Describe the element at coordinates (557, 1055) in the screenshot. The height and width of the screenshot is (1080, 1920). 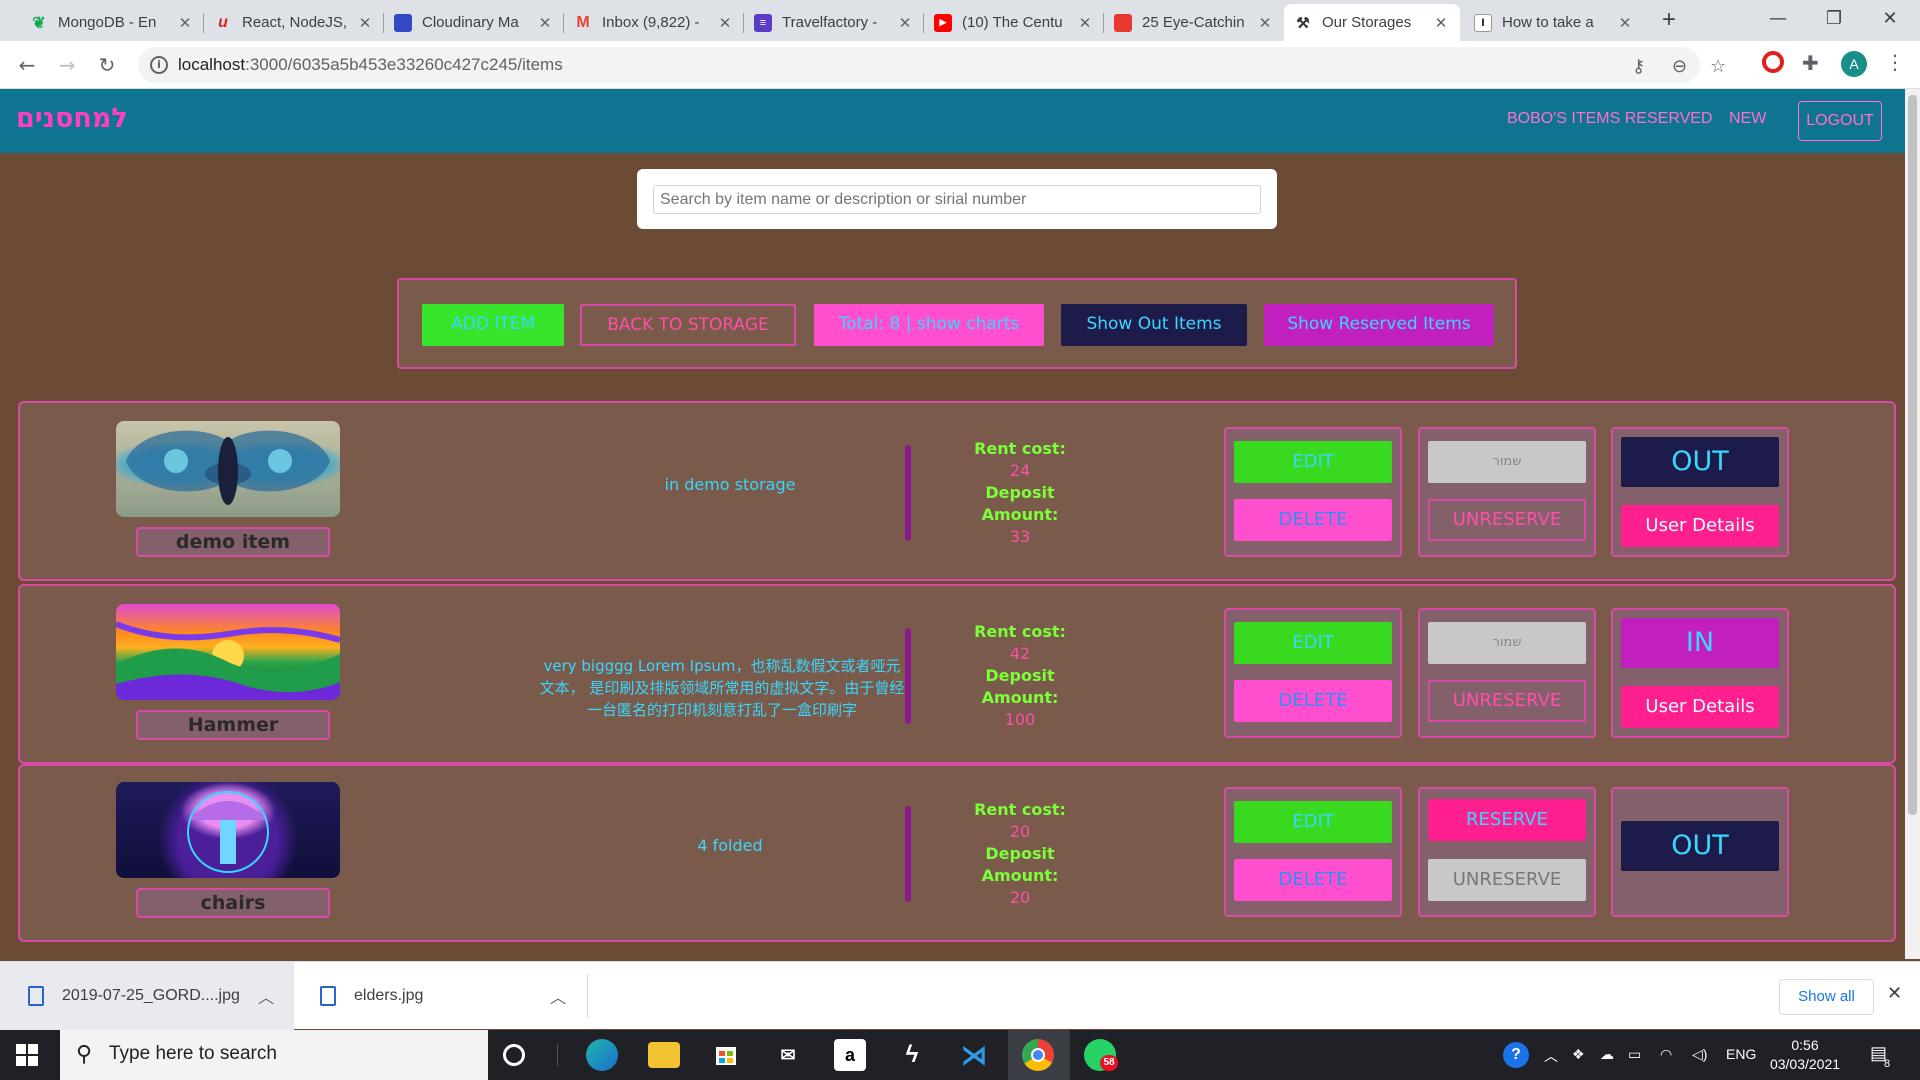
I see `divider` at that location.